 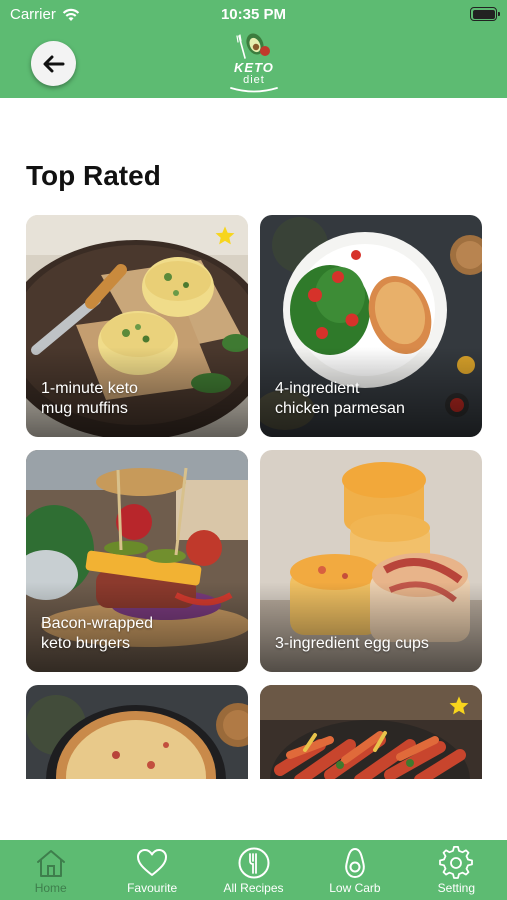 What do you see at coordinates (152, 888) in the screenshot?
I see `tab-label: Favourite` at bounding box center [152, 888].